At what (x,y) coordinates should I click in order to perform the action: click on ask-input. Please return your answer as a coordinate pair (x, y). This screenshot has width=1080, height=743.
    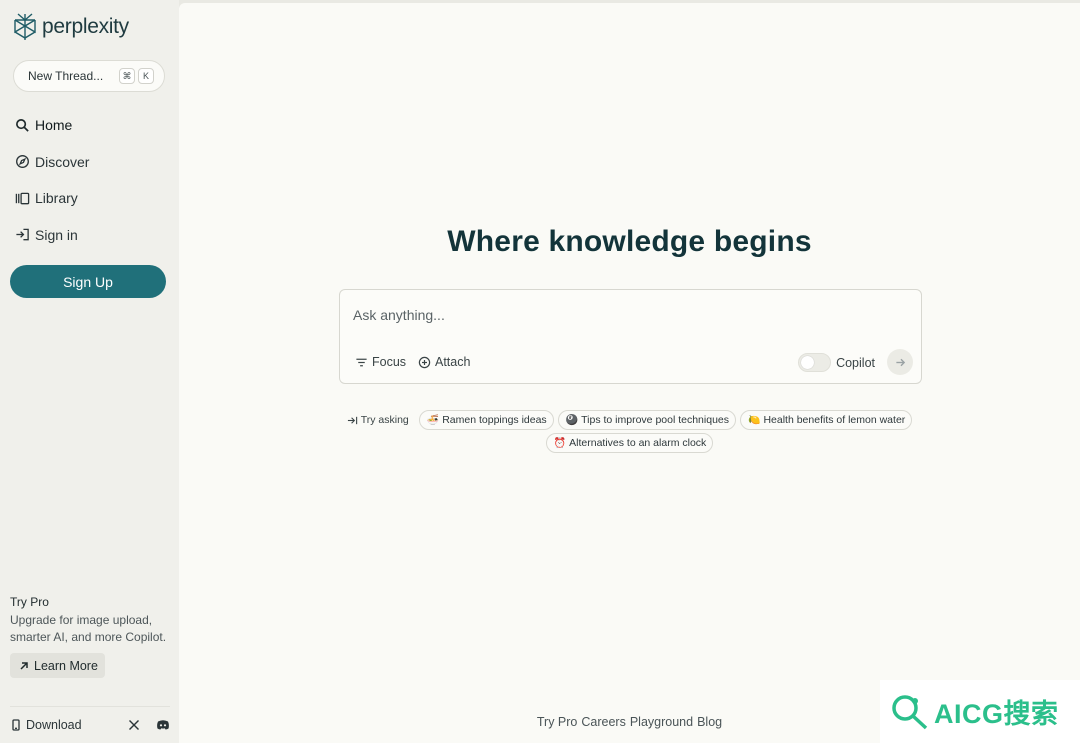
    Looking at the image, I should click on (623, 315).